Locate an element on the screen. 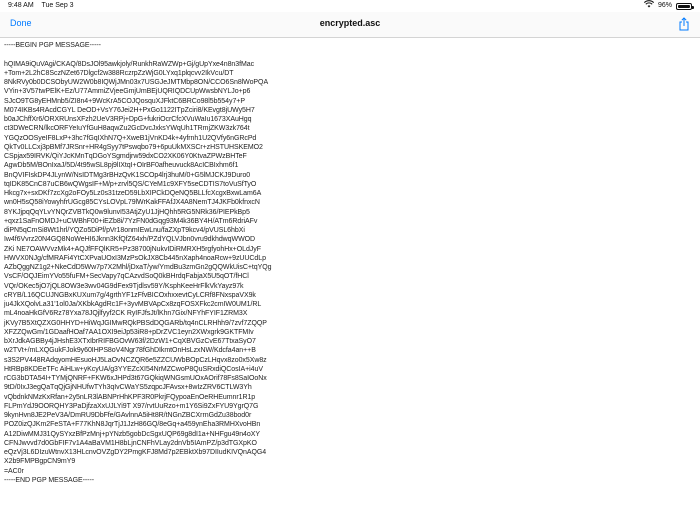 This screenshot has height=525, width=700. status-left: 9:48 AM Tue Sep 3 is located at coordinates (44, 6).